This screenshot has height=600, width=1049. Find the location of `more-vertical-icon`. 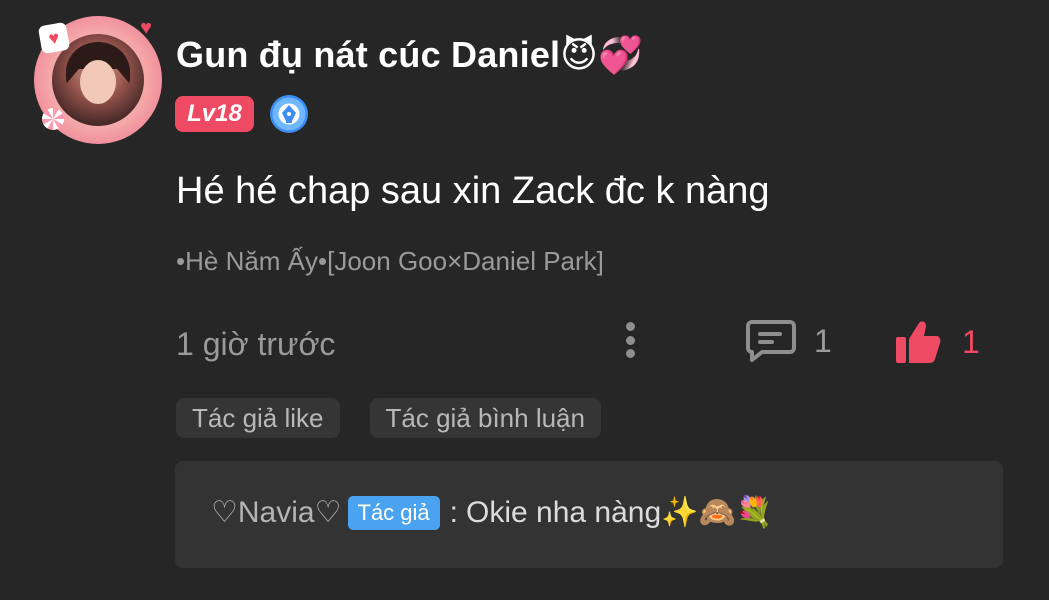

more-vertical-icon is located at coordinates (630, 326).